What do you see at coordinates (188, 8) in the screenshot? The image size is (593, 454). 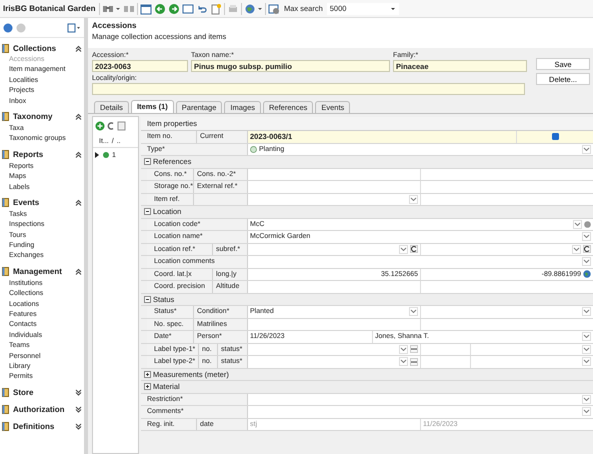 I see `window-icon` at bounding box center [188, 8].